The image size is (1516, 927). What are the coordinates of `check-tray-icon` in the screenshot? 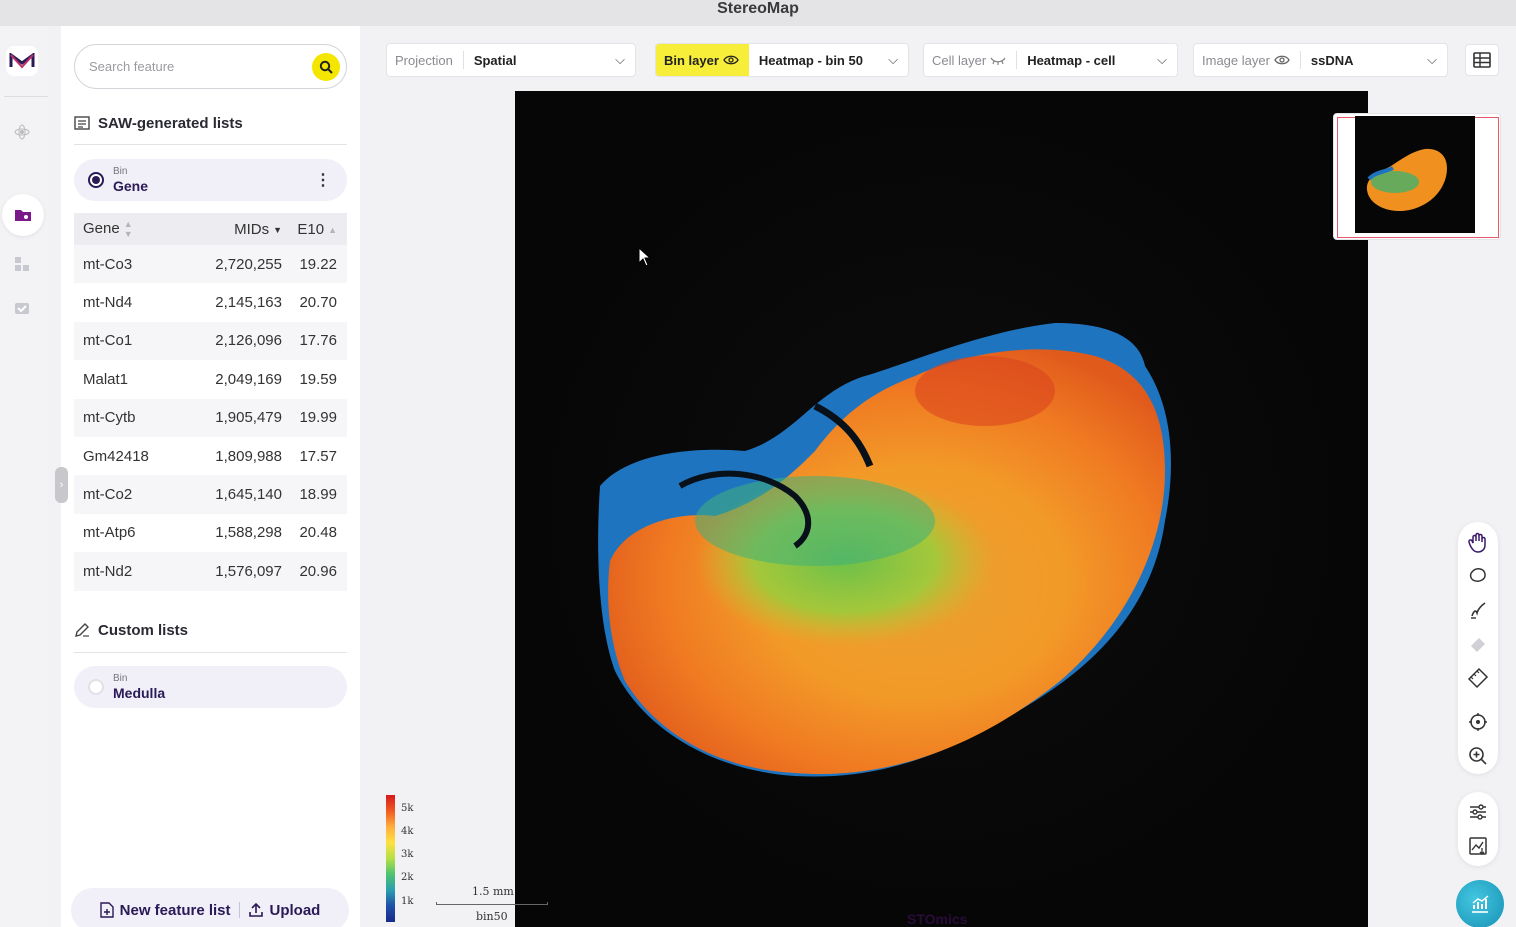 It's located at (22, 308).